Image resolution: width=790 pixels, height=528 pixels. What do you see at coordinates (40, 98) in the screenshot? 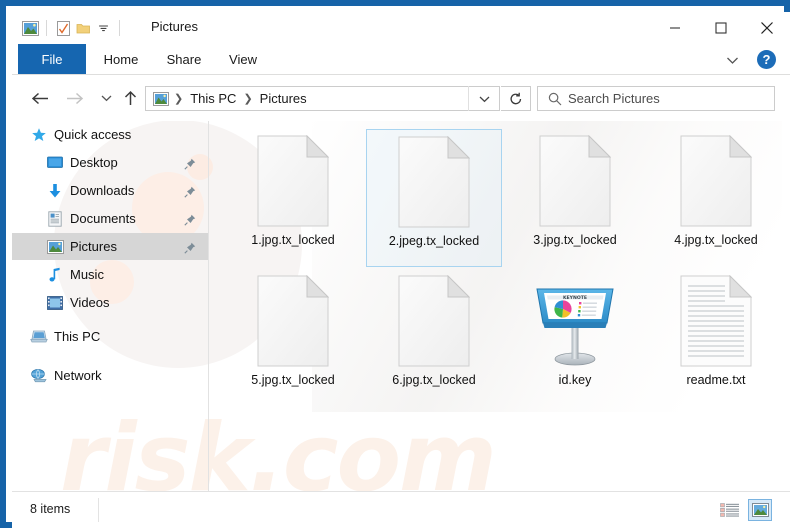
I see `back-button` at bounding box center [40, 98].